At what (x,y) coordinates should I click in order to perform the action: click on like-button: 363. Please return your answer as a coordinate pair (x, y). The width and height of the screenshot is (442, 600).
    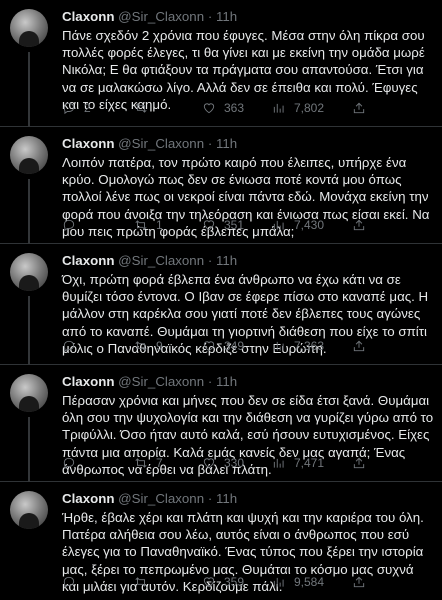
    Looking at the image, I should click on (223, 108).